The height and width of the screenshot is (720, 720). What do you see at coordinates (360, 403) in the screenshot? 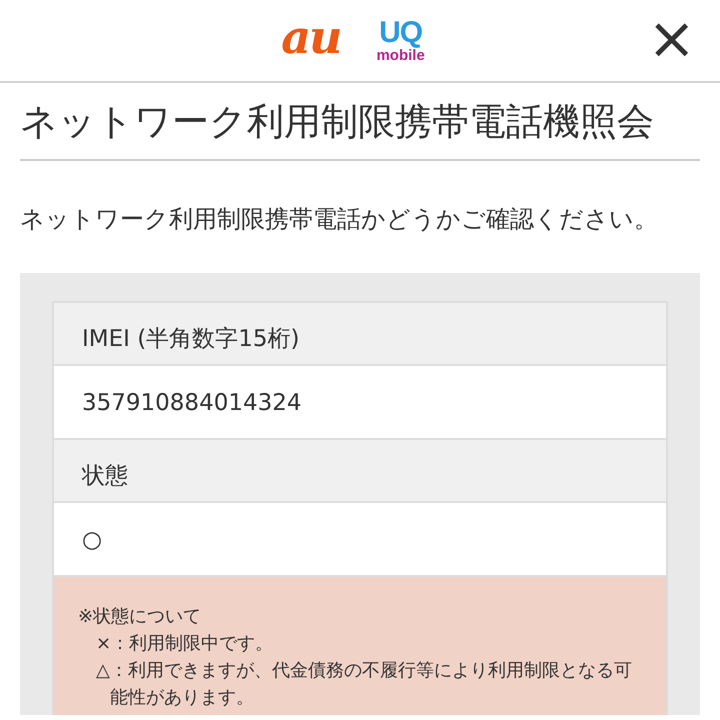
I see `field-value: 357910884014324` at bounding box center [360, 403].